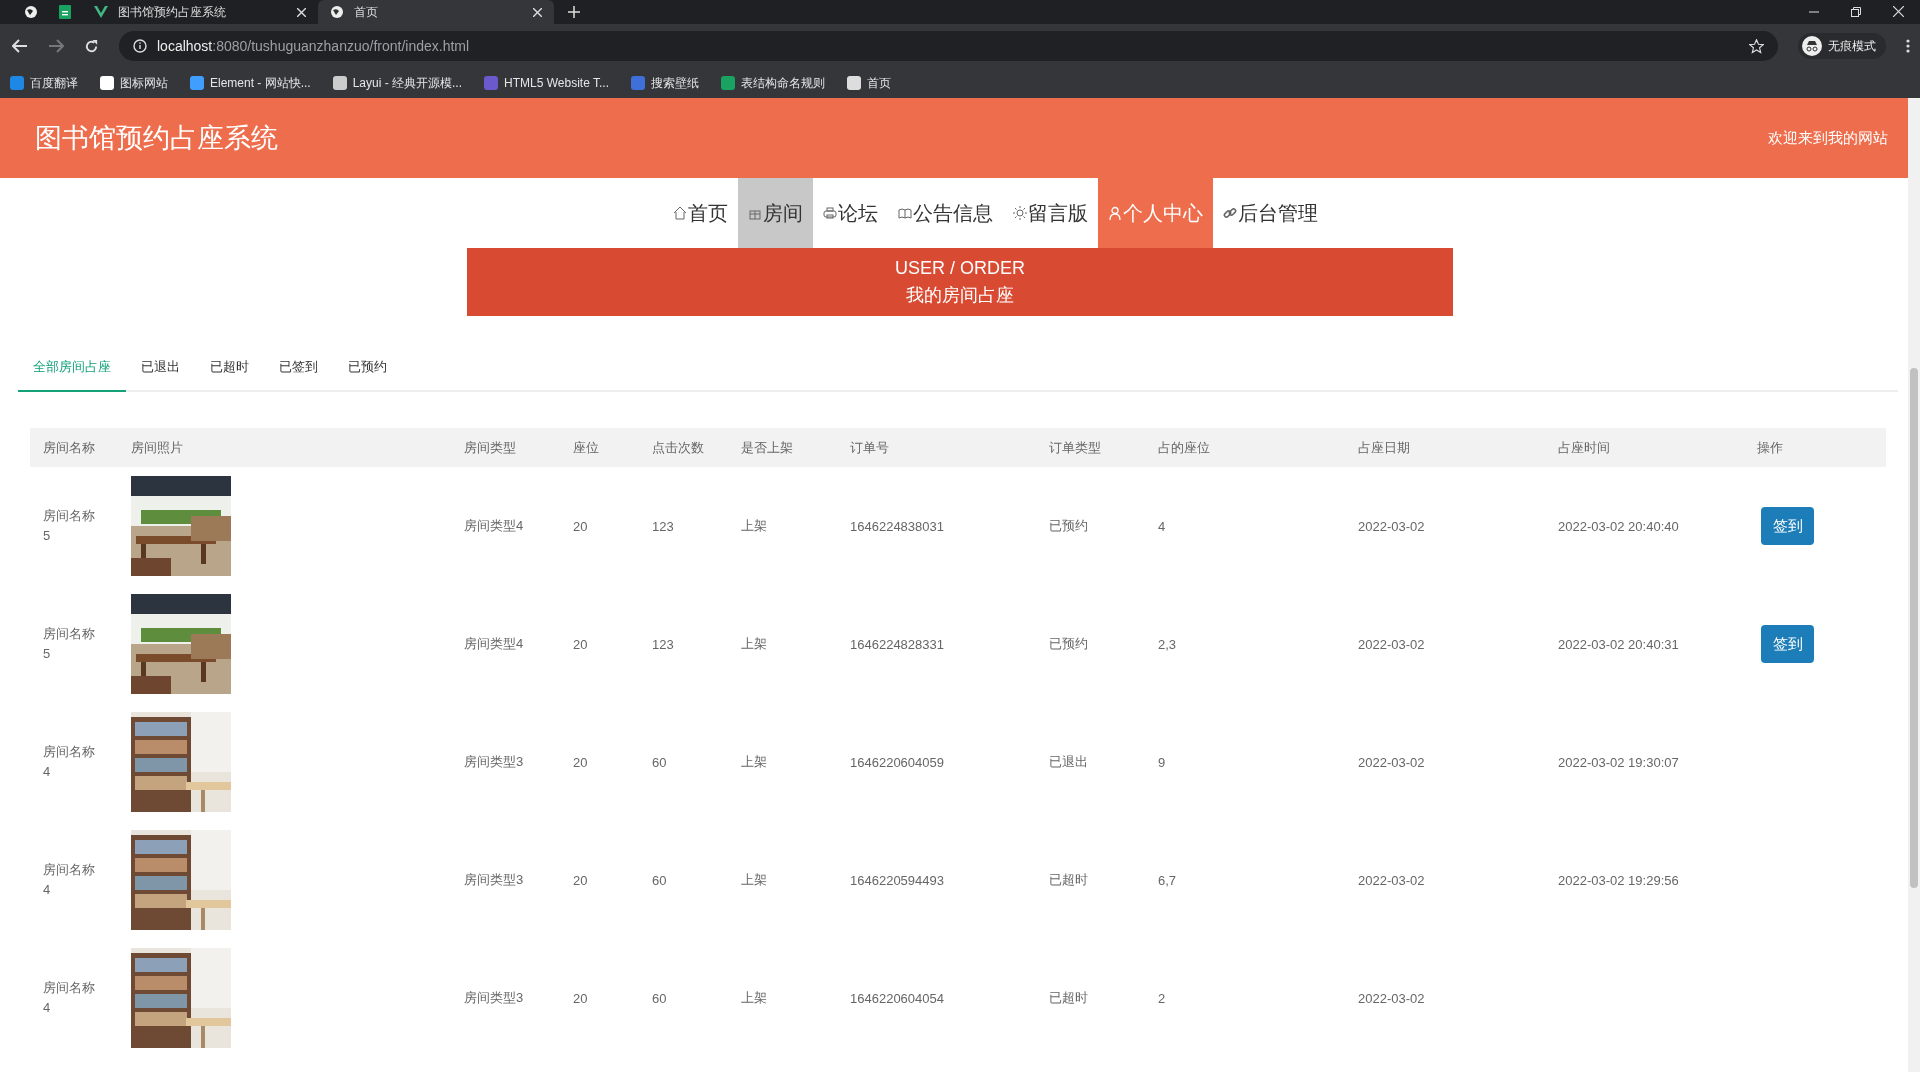 The height and width of the screenshot is (1072, 1920). Describe the element at coordinates (1619, 762) in the screenshot. I see `table-cell-text: 2022-03-02 19:30:07` at that location.